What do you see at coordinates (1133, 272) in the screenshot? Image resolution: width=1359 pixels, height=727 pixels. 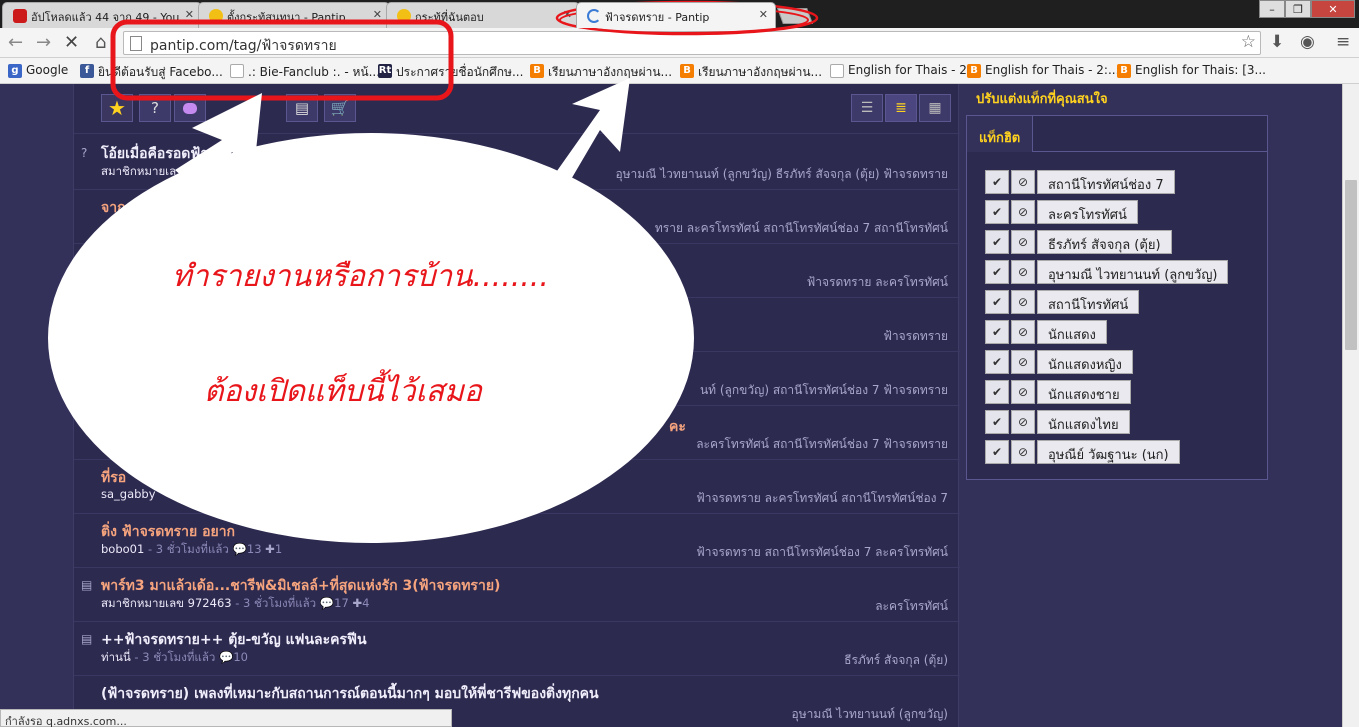 I see `tag-label: อุษามณี ไวทยานนท์ (ลูกขวัญ)` at bounding box center [1133, 272].